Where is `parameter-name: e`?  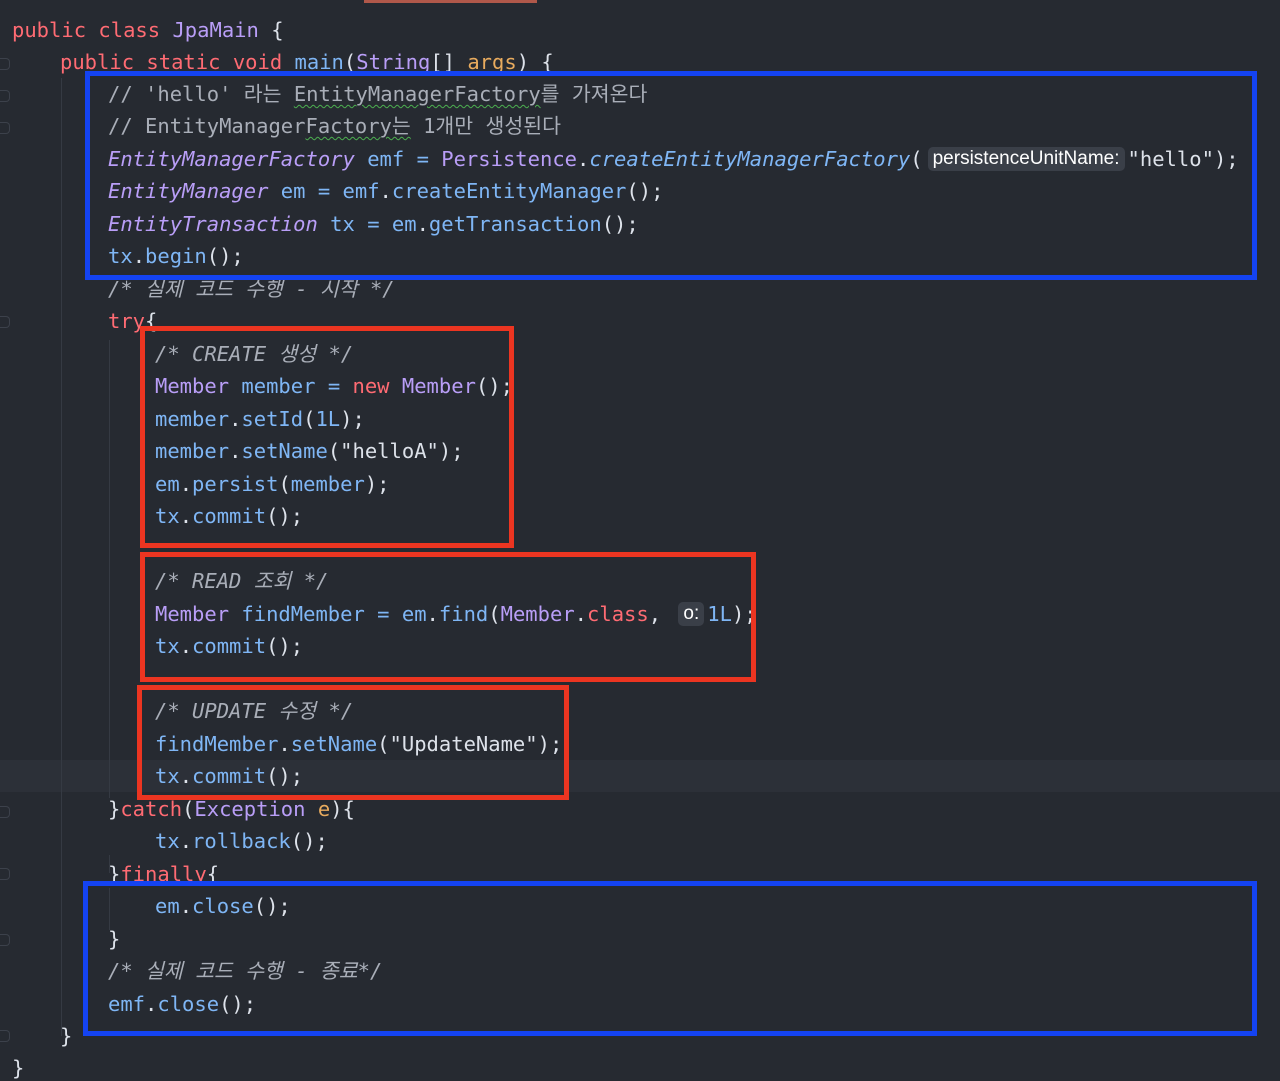
parameter-name: e is located at coordinates (324, 809).